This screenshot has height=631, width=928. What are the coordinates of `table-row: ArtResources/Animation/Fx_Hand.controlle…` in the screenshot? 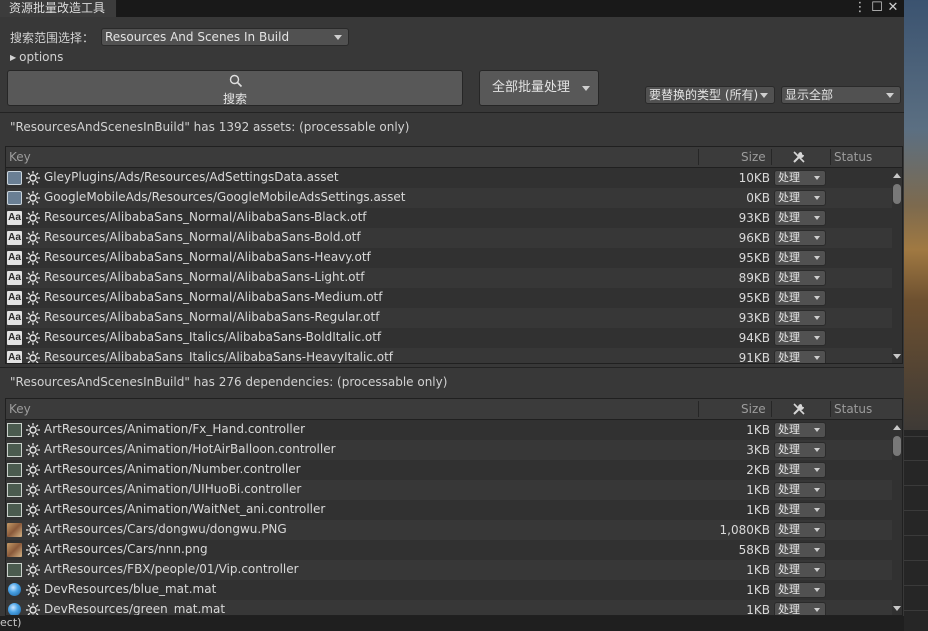 It's located at (449, 430).